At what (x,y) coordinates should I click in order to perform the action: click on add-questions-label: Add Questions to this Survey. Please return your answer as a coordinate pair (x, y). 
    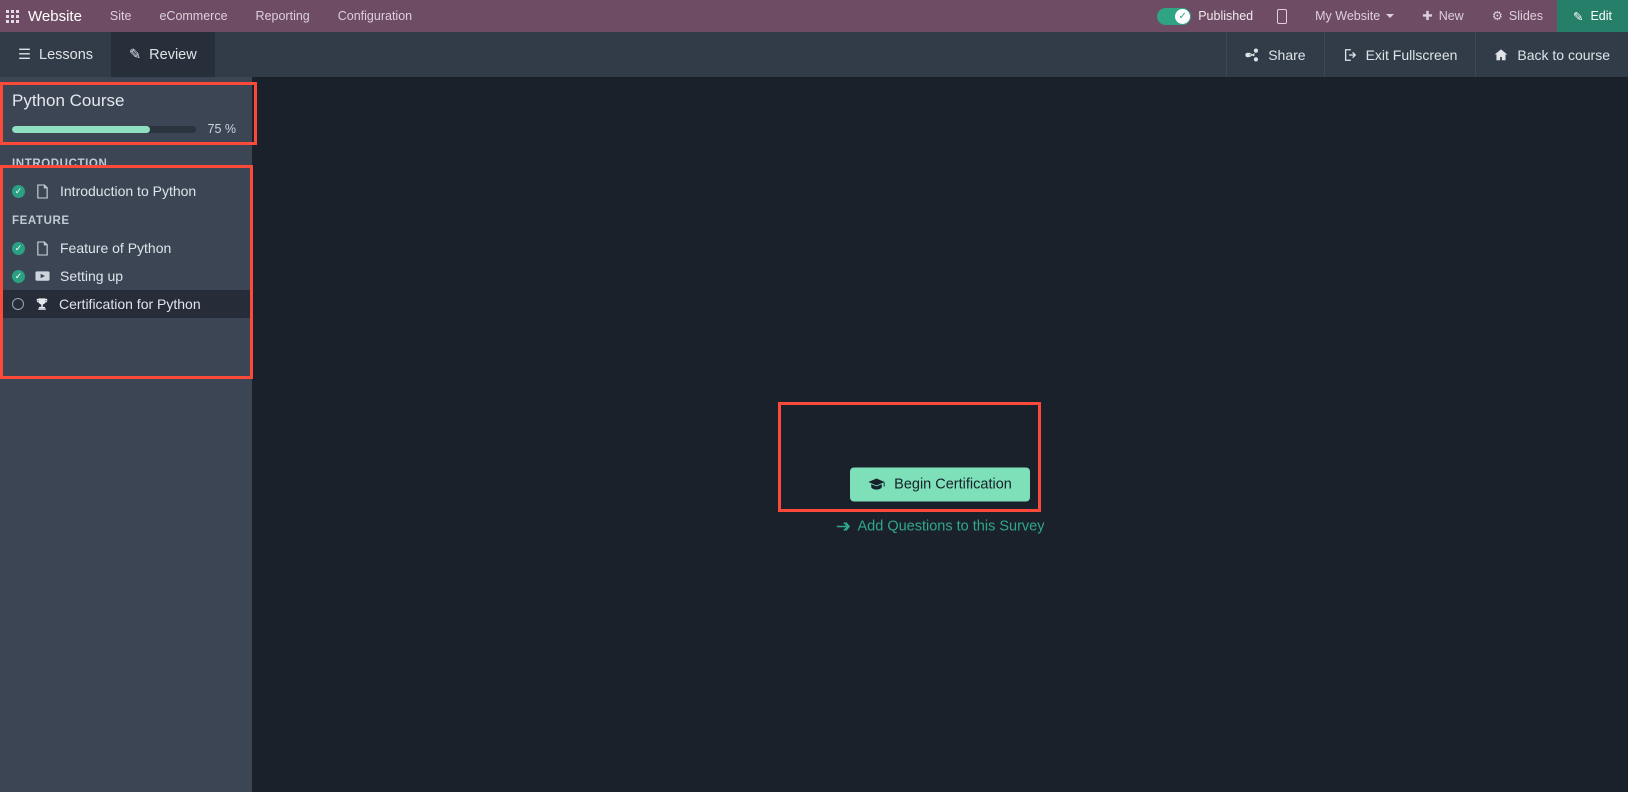
    Looking at the image, I should click on (951, 526).